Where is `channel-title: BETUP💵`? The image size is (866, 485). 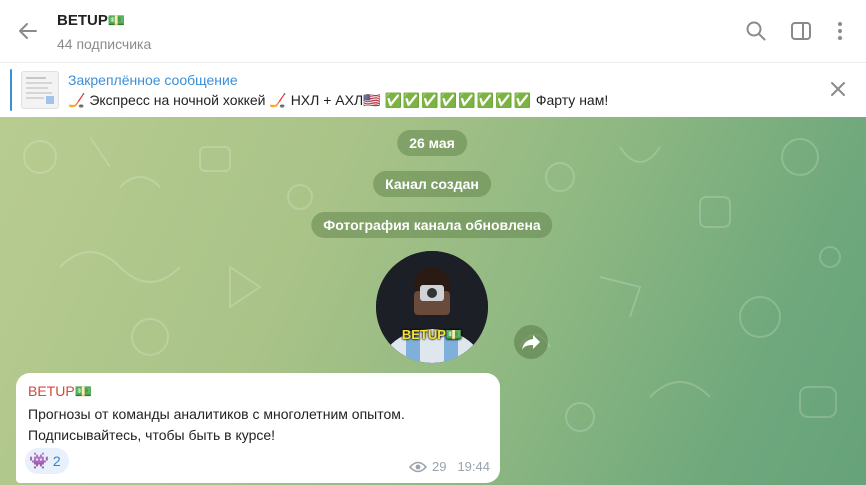 channel-title: BETUP💵 is located at coordinates (91, 20).